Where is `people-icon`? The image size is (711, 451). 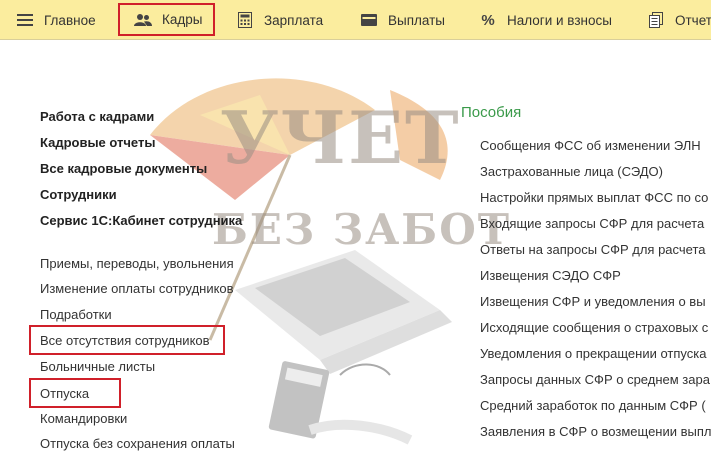 people-icon is located at coordinates (143, 20).